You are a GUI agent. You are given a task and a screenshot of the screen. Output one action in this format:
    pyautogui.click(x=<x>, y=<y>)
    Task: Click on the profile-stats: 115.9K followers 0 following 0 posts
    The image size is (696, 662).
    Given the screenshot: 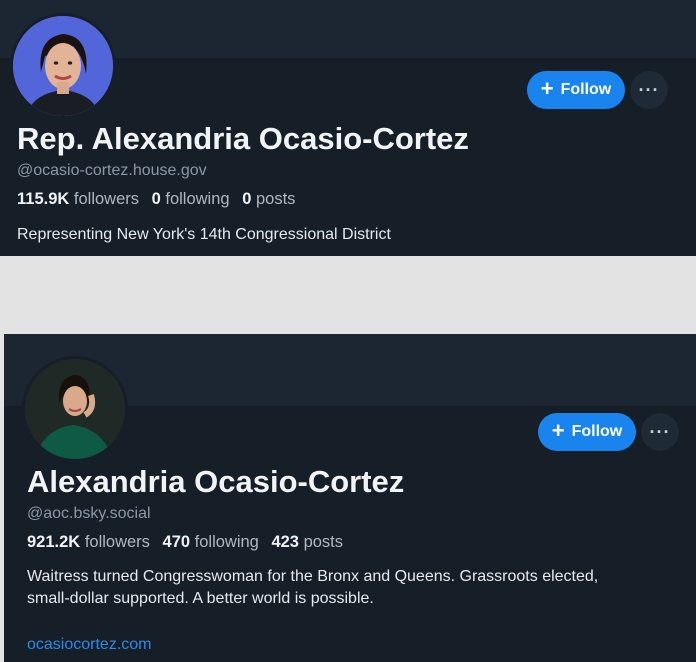 What is the action you would take?
    pyautogui.click(x=156, y=199)
    